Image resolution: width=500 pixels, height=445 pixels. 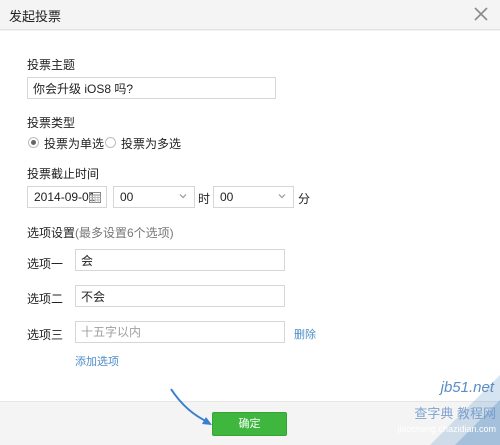 What do you see at coordinates (51, 123) in the screenshot?
I see `type-label: 投票类型` at bounding box center [51, 123].